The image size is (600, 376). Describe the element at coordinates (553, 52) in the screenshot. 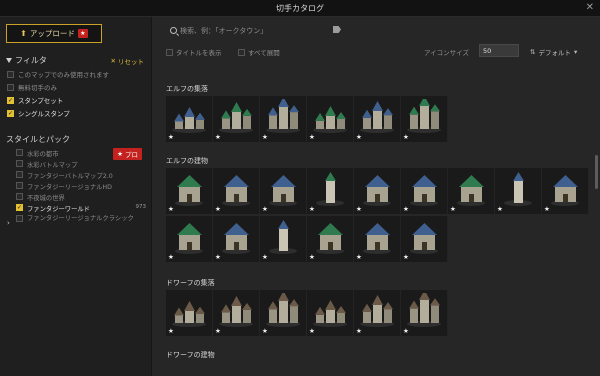

I see `sort-dropdown: ⇅ デフォルト ▾` at that location.